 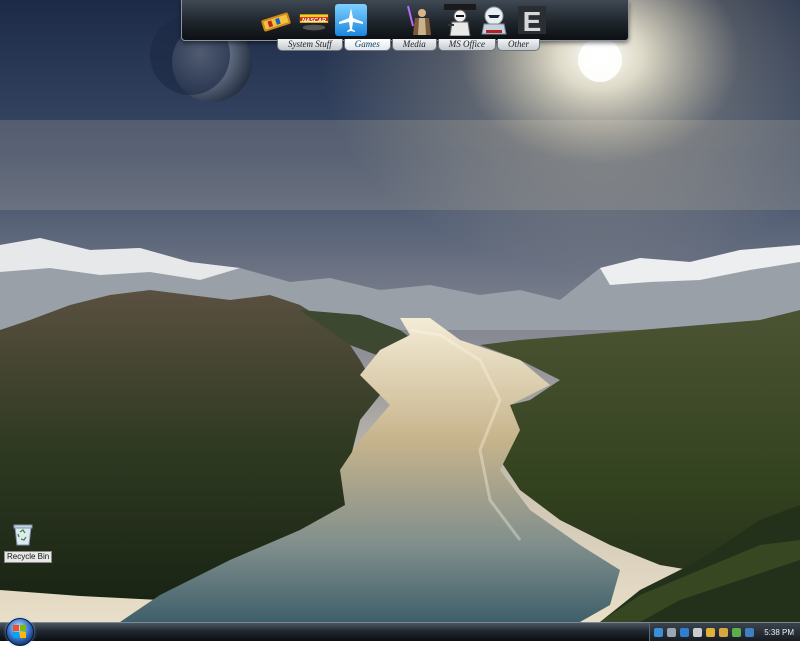 What do you see at coordinates (698, 632) in the screenshot?
I see `printer-icon` at bounding box center [698, 632].